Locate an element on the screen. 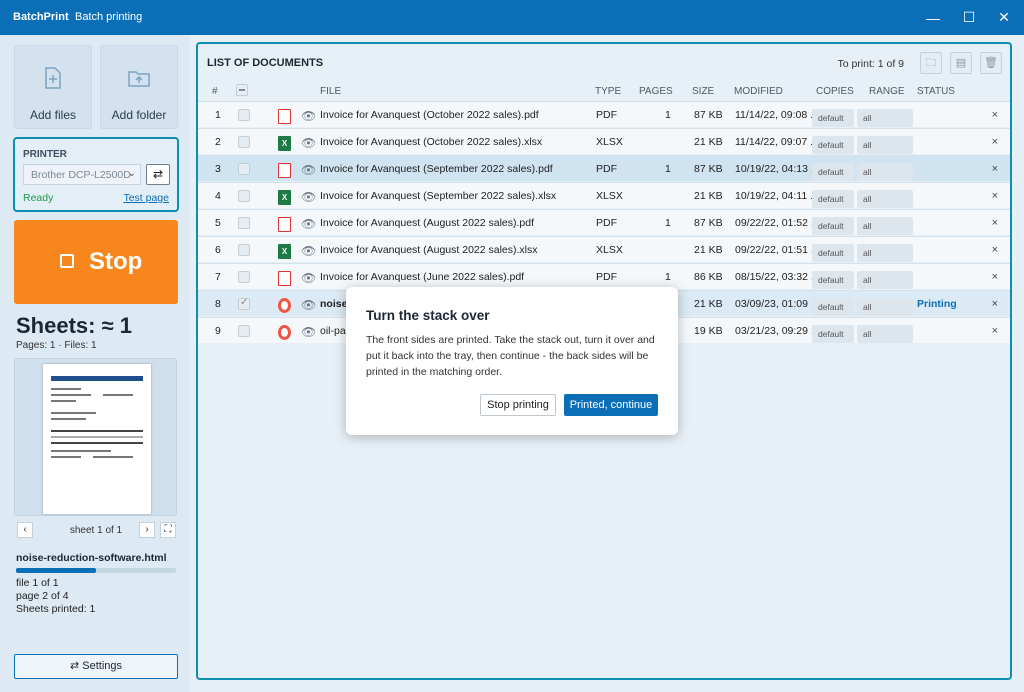  close-button: ✕ is located at coordinates (1004, 17).